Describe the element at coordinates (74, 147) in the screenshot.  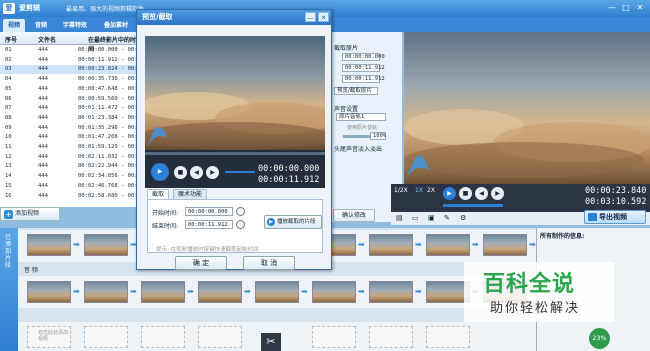
I see `list-item: 11 444 00:01:59.120 - 00:02:` at that location.